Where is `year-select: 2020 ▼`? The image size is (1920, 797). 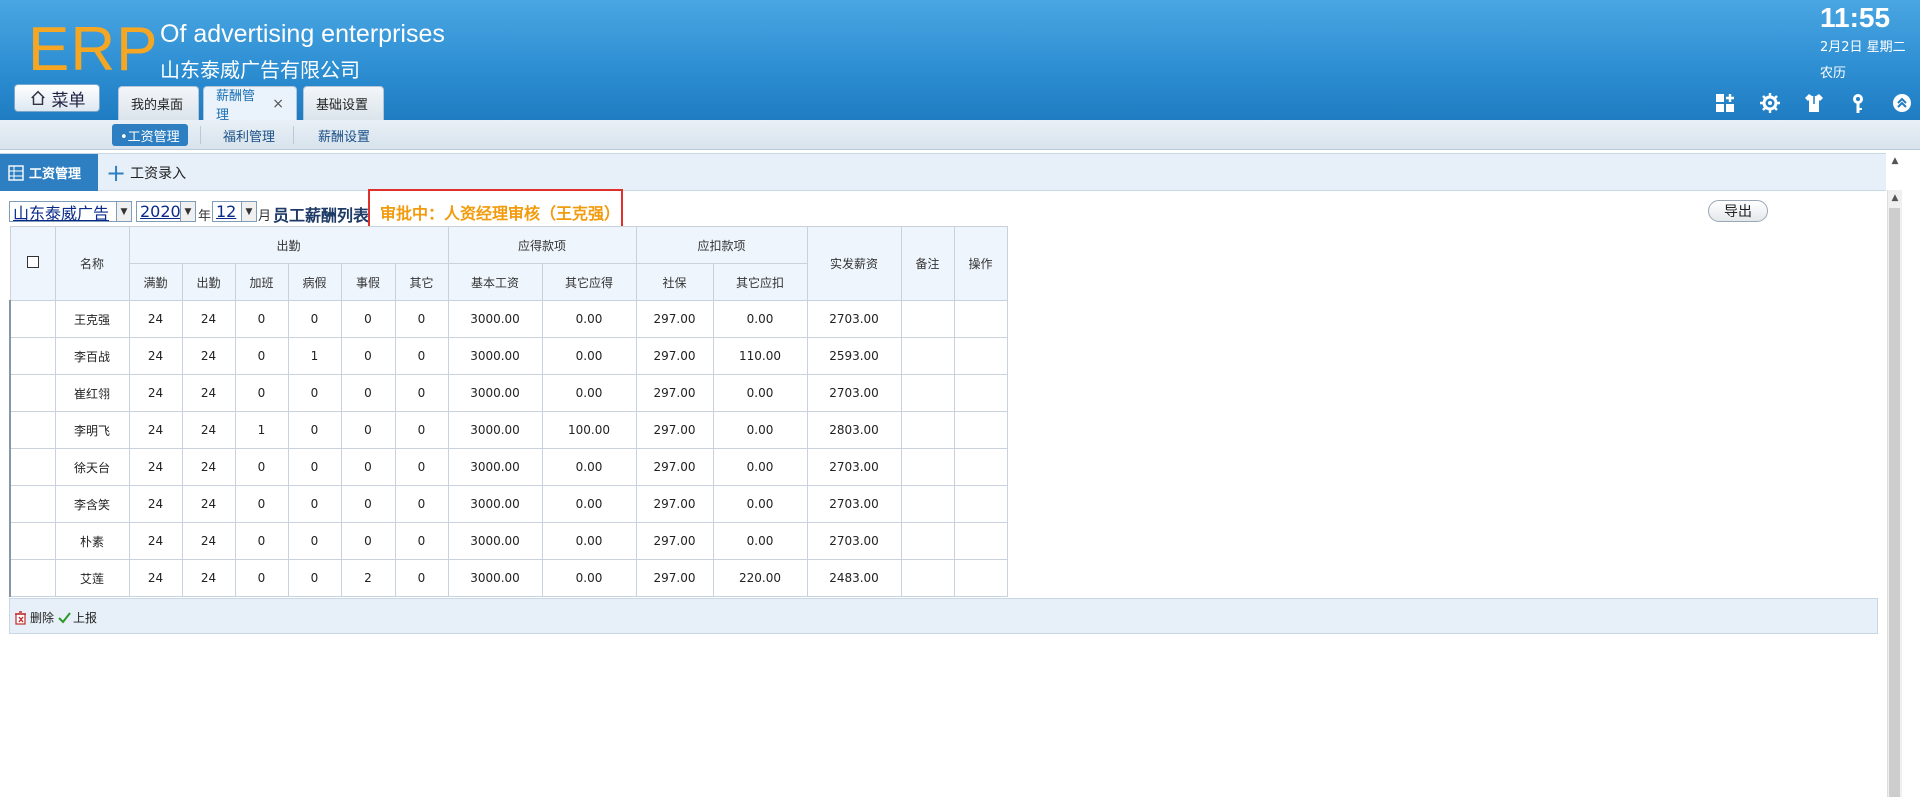 year-select: 2020 ▼ is located at coordinates (166, 211).